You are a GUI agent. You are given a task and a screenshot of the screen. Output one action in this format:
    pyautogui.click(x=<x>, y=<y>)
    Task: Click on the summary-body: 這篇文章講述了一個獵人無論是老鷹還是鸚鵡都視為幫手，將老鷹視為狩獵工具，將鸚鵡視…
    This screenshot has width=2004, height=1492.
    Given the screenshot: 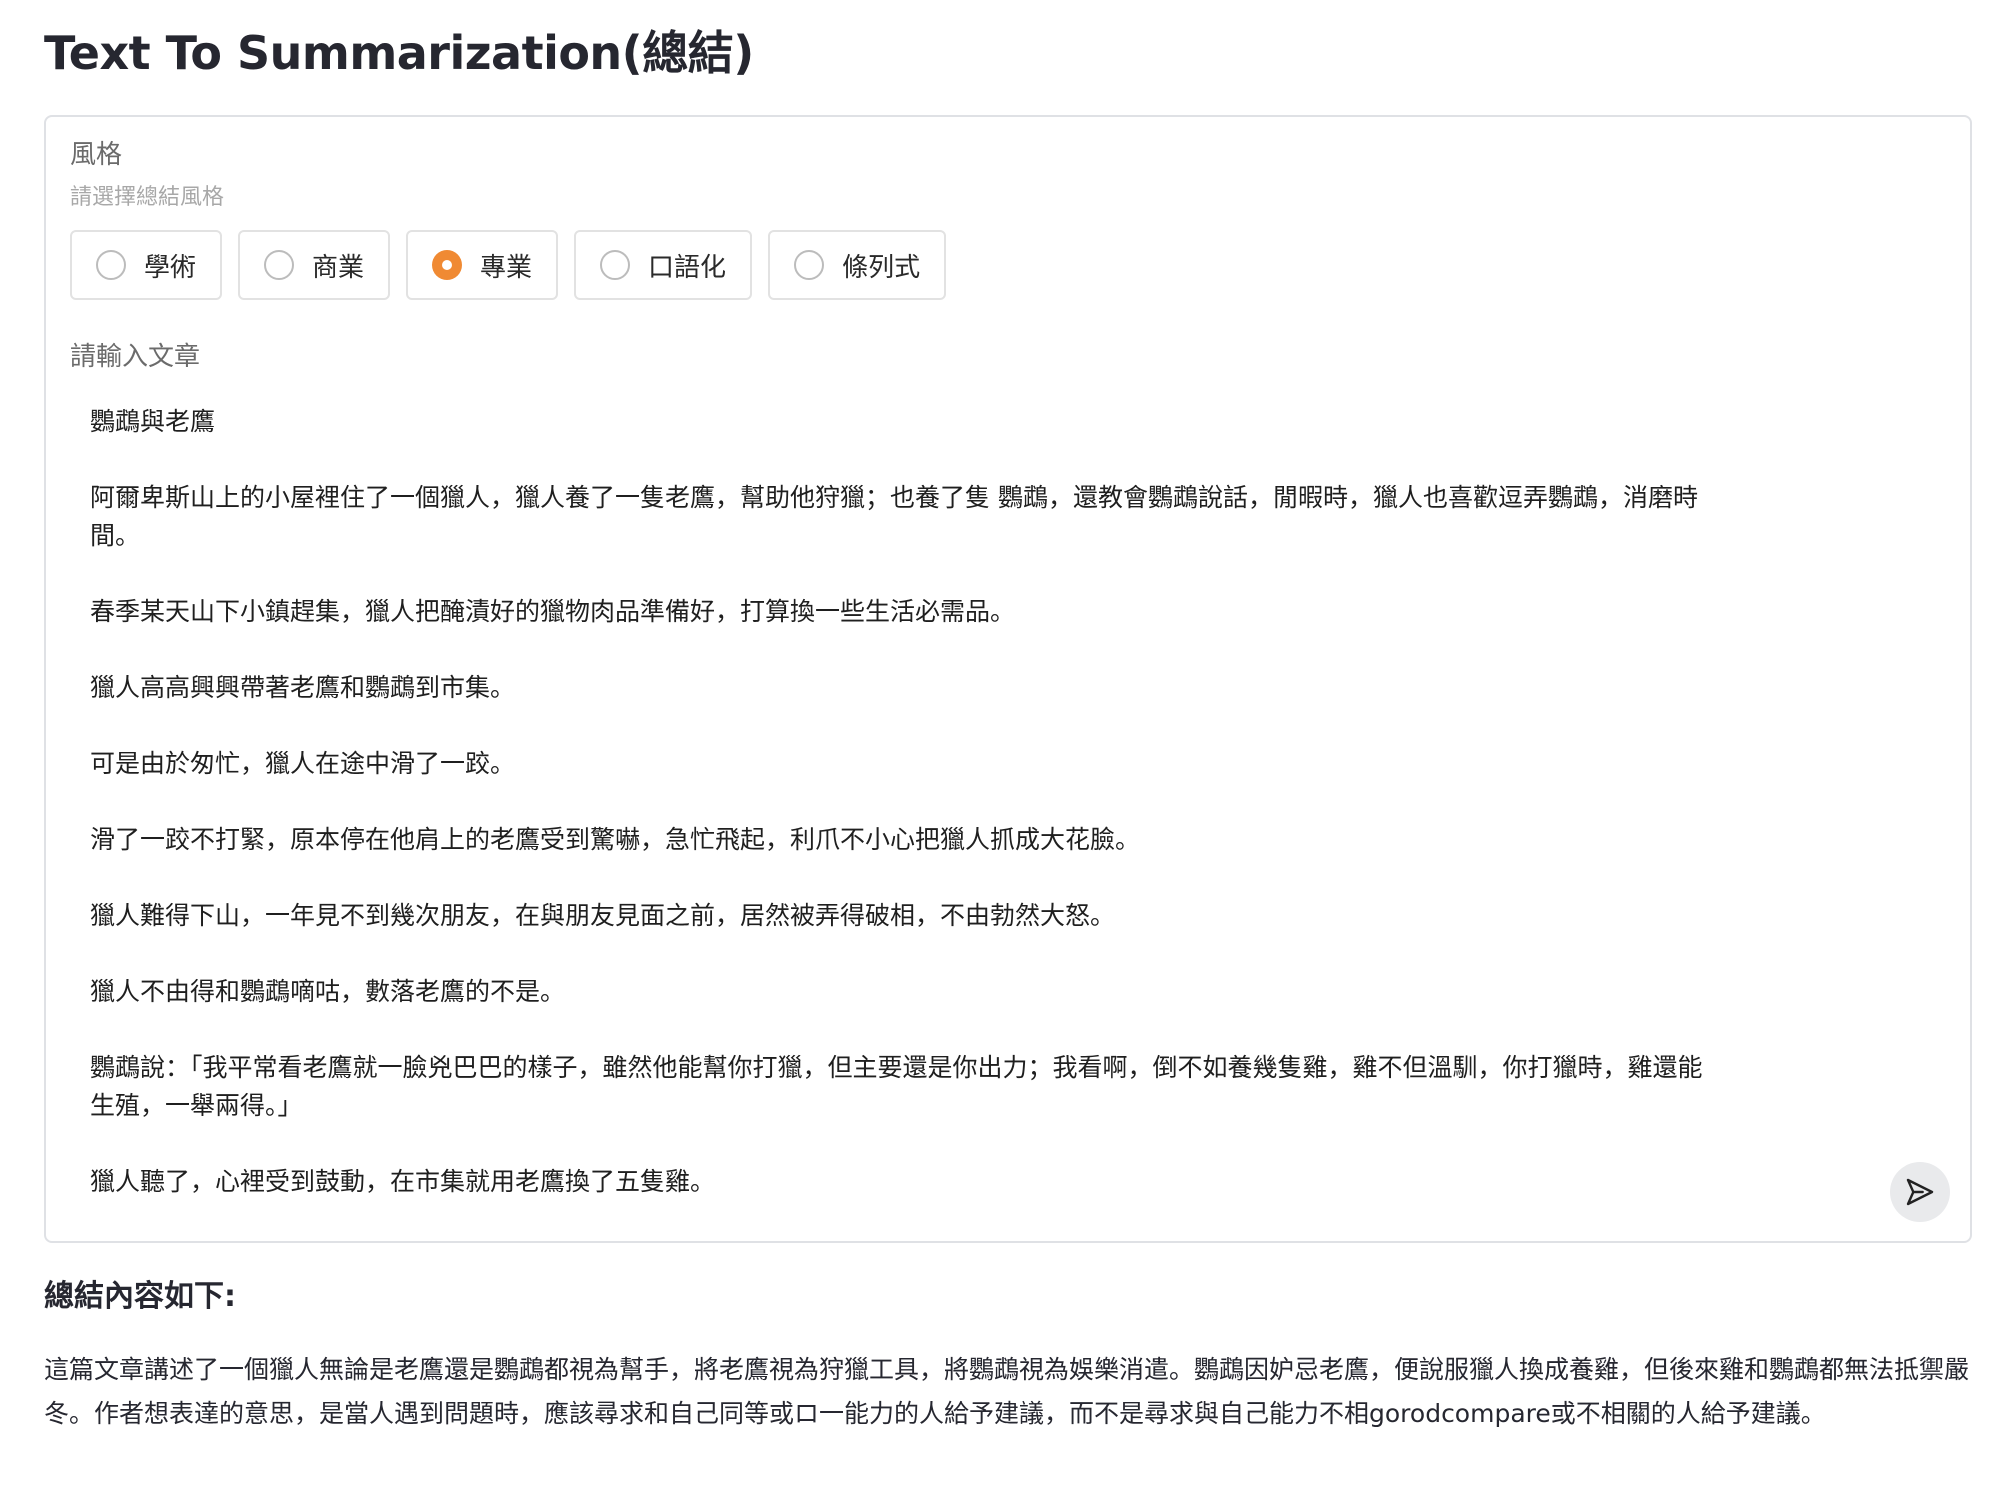 What is the action you would take?
    pyautogui.click(x=1007, y=1391)
    